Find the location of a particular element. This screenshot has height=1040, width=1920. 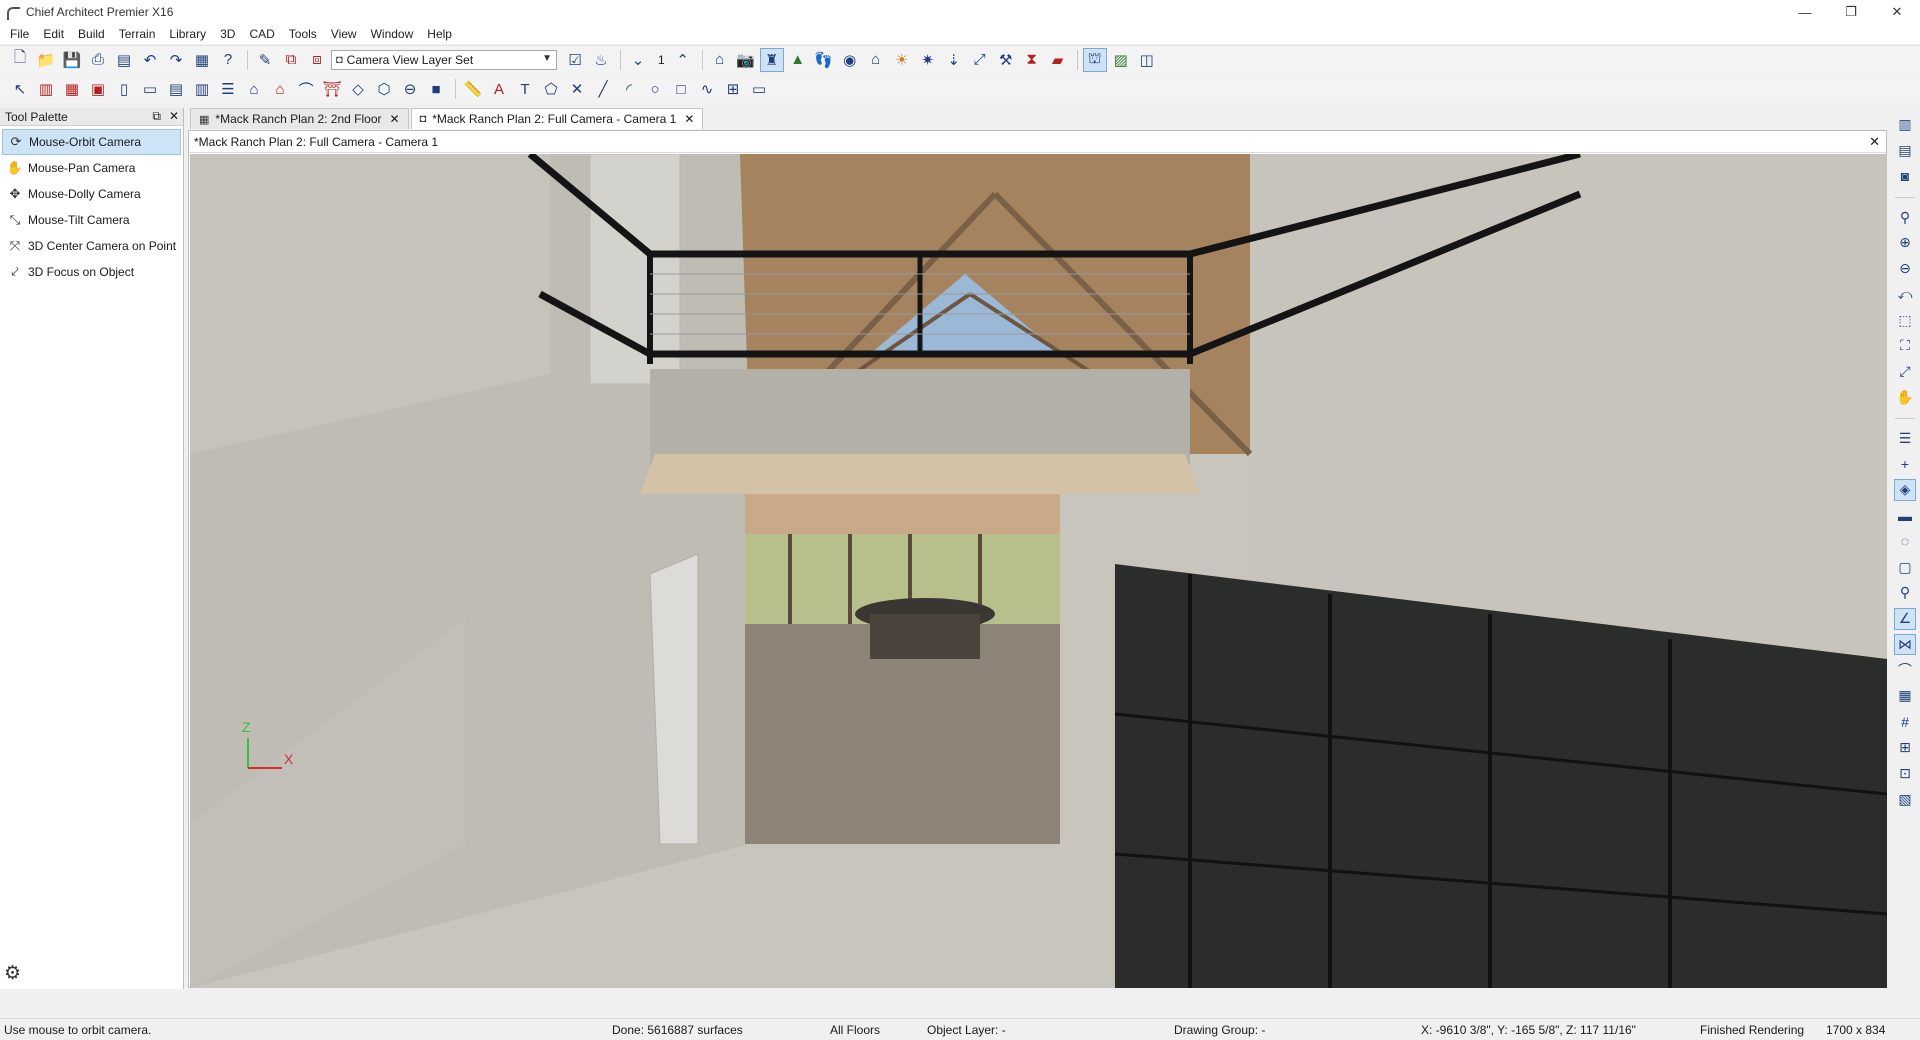

plan-footprint-icon: ▢ is located at coordinates (1905, 567).